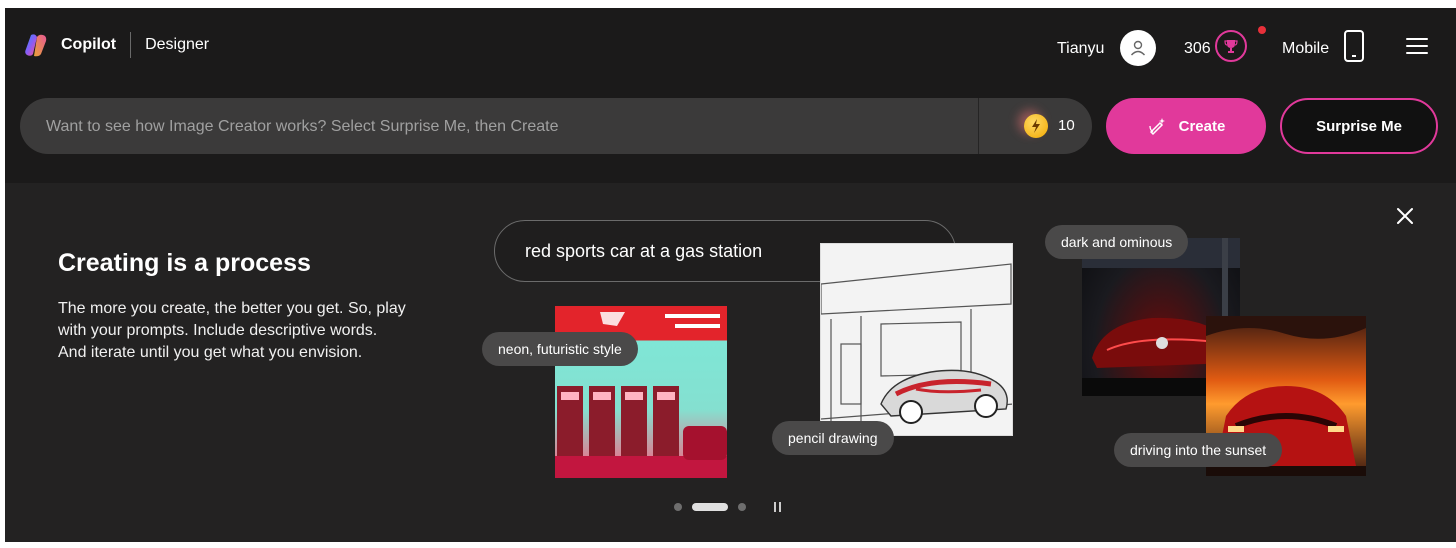 The image size is (1456, 548). I want to click on rewards-points: 306, so click(1197, 49).